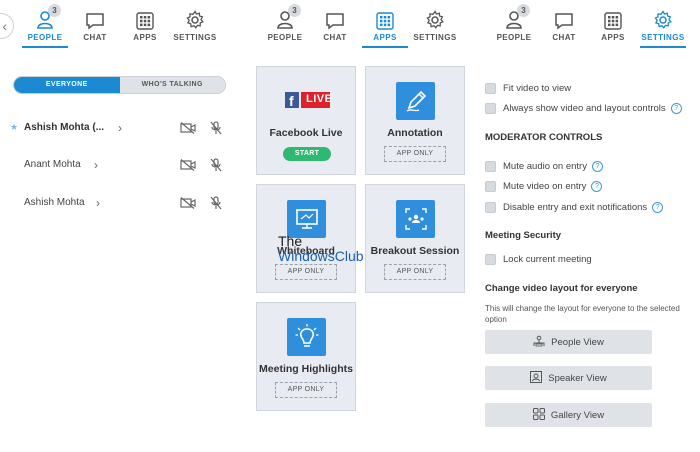 The height and width of the screenshot is (452, 700). Describe the element at coordinates (306, 337) in the screenshot. I see `lightbulb-icon` at that location.